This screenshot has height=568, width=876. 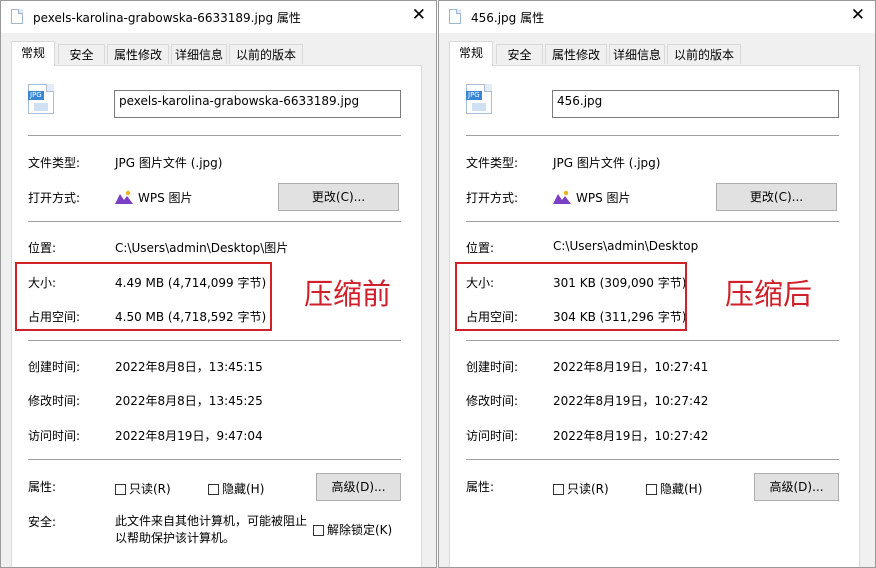 I want to click on created-value: 2022年8月19日，10:27:41, so click(x=631, y=367).